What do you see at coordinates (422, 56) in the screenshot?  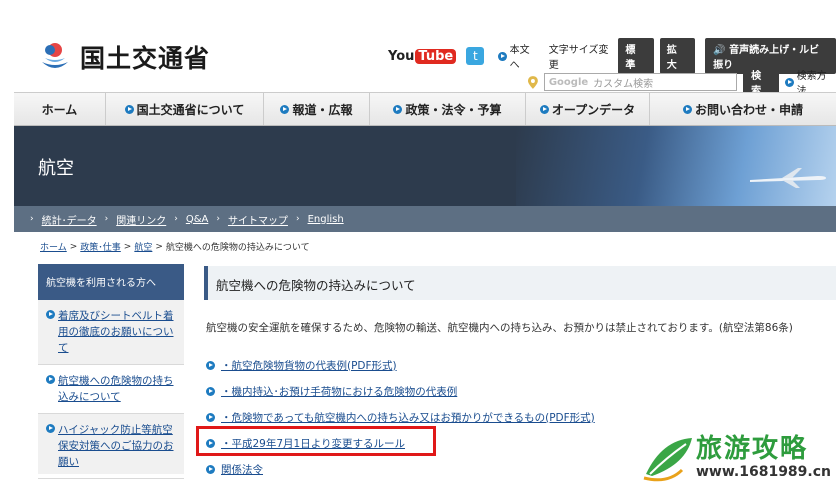 I see `youtube-icon: You Tube` at bounding box center [422, 56].